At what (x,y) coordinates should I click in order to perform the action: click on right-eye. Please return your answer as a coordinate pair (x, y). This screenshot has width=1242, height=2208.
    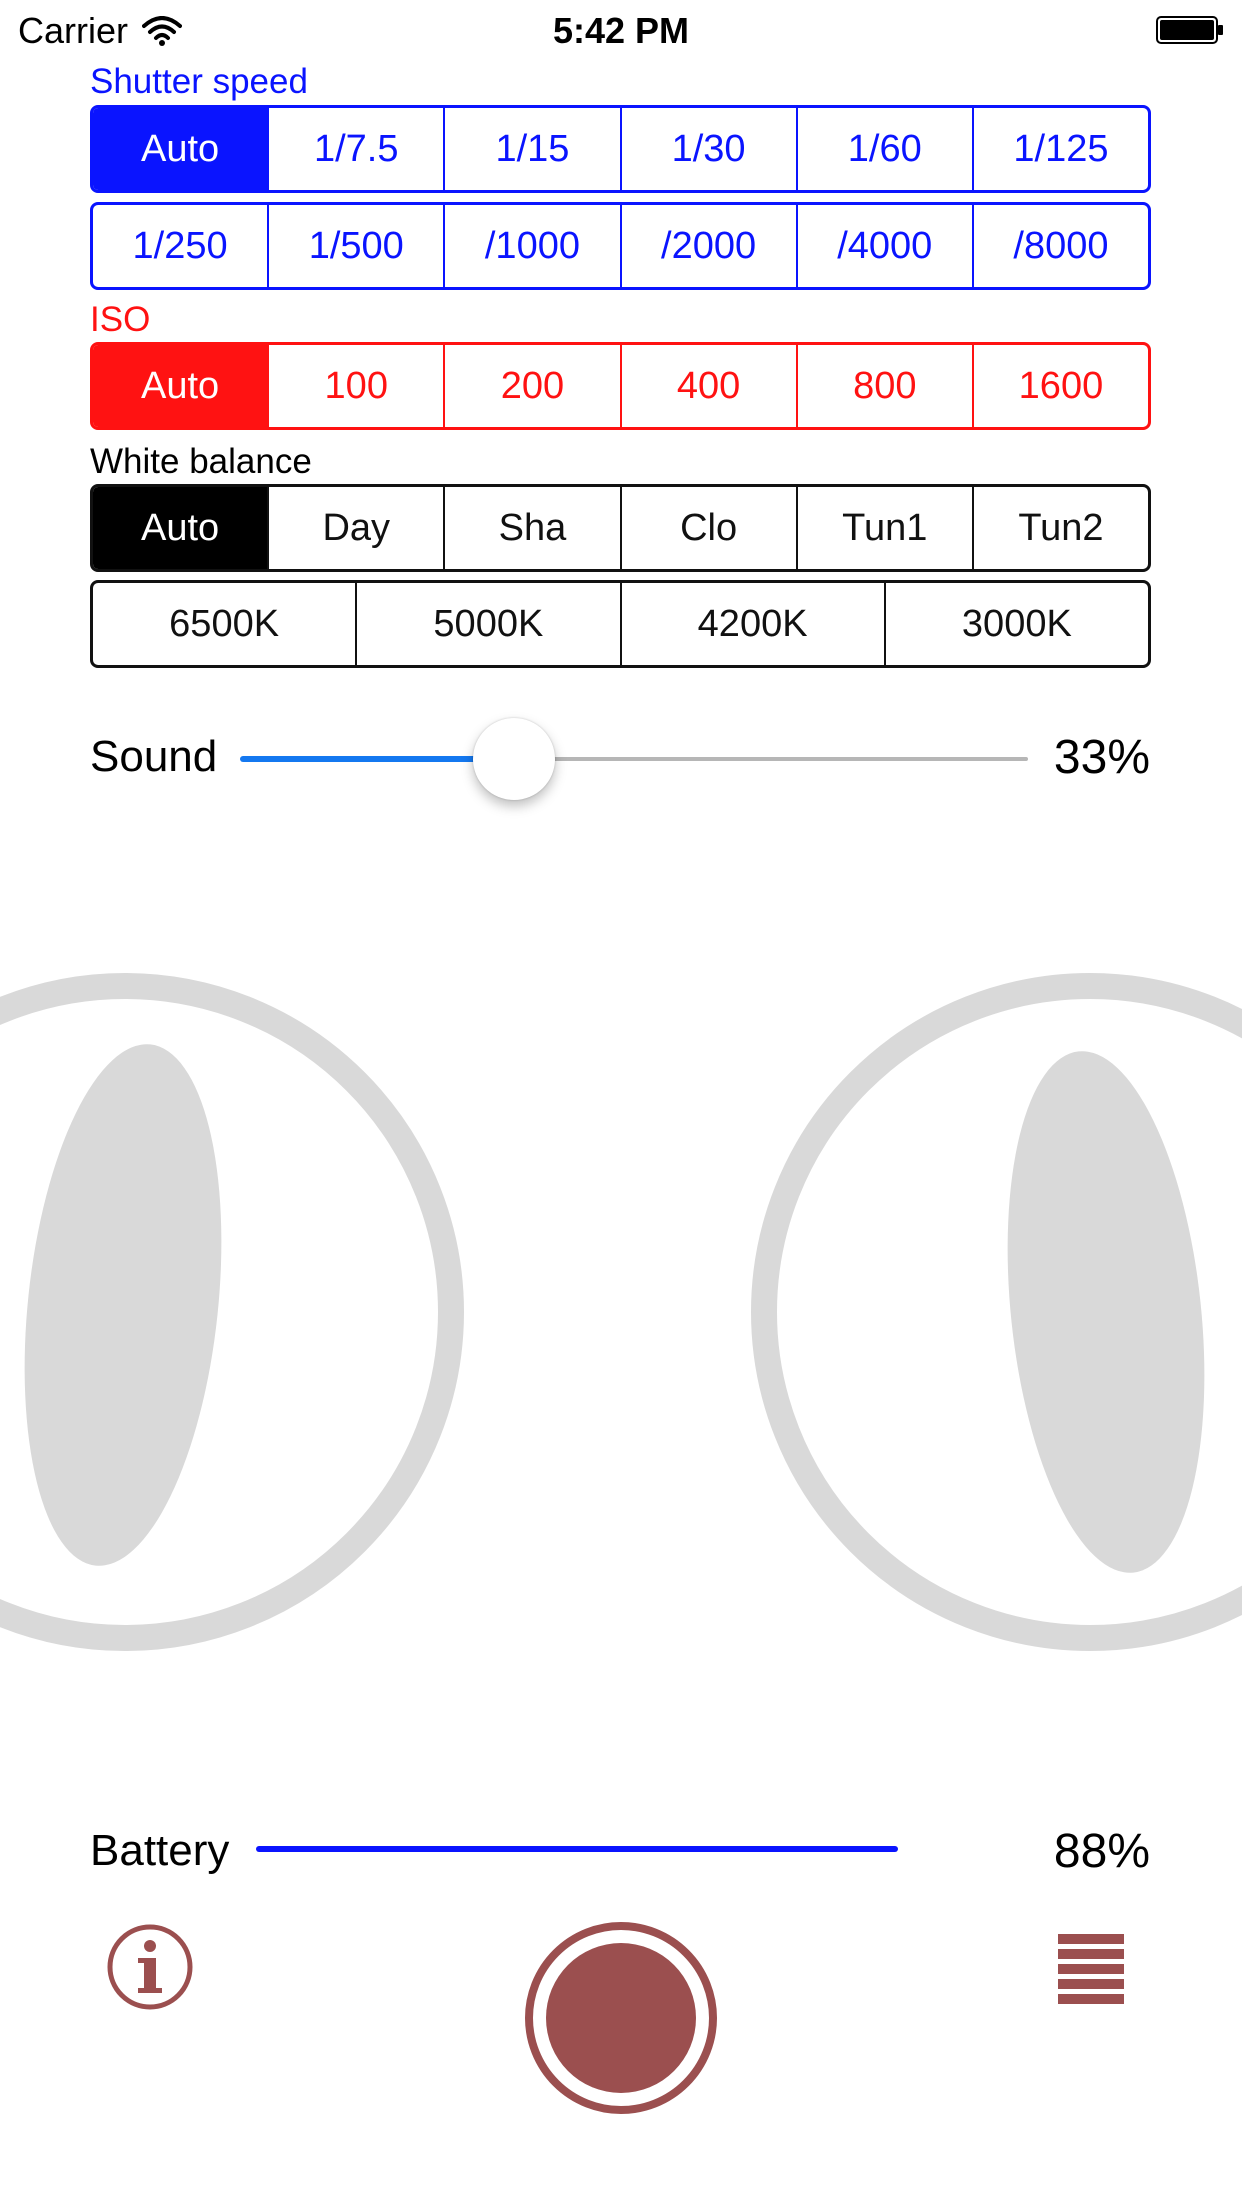
    Looking at the image, I should click on (996, 1312).